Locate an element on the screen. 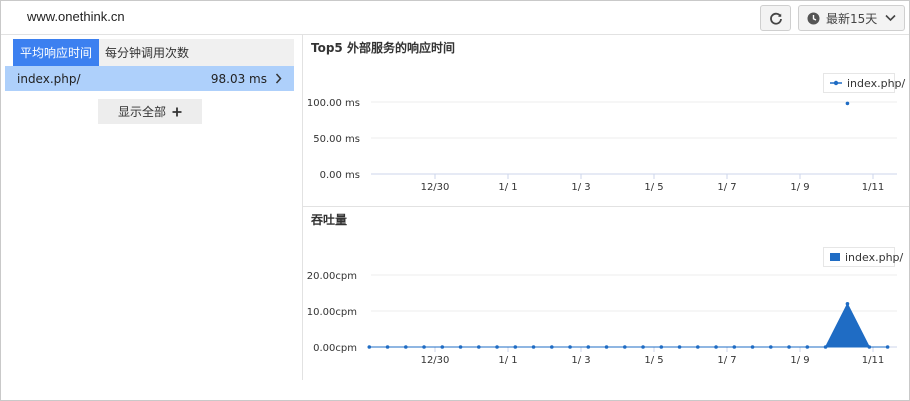 The width and height of the screenshot is (910, 401). legend-line-marker is located at coordinates (836, 83).